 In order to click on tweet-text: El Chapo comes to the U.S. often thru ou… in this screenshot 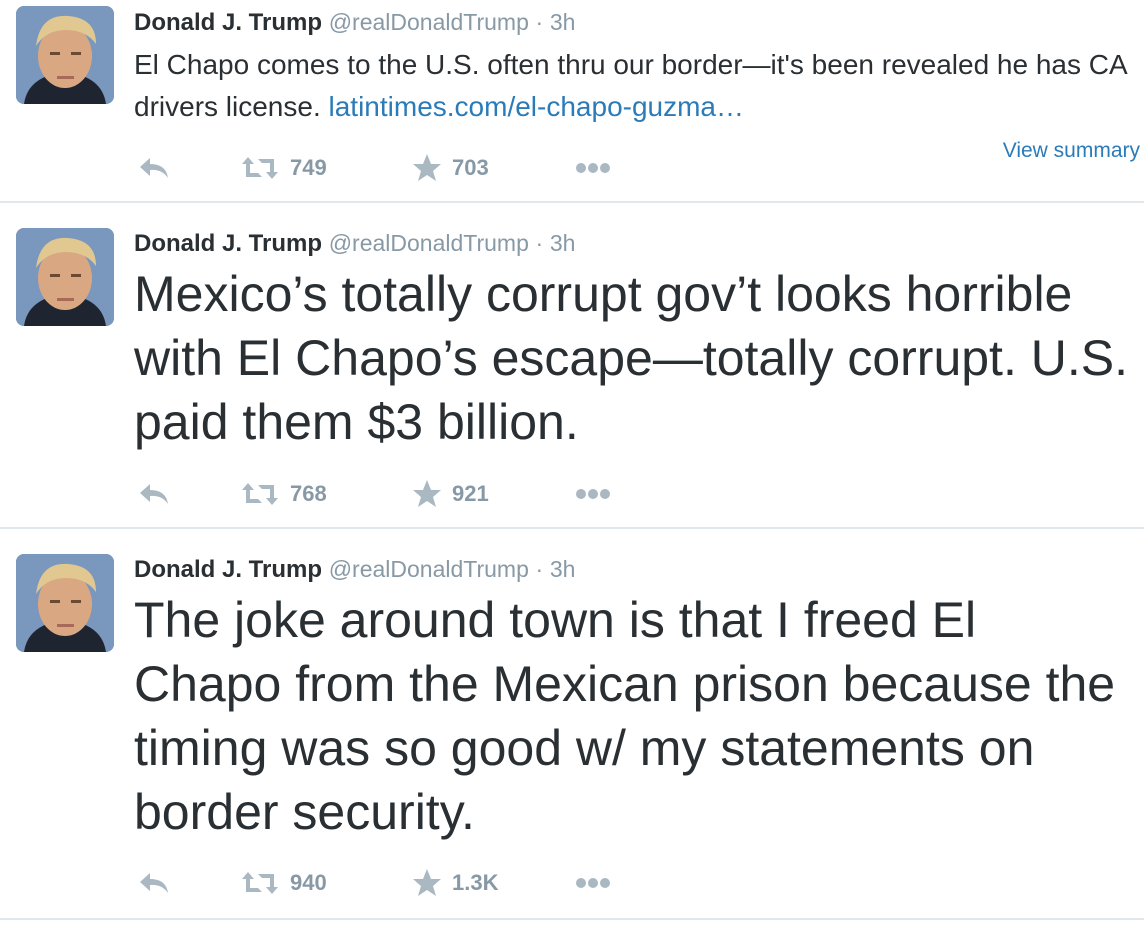, I will do `click(634, 86)`.